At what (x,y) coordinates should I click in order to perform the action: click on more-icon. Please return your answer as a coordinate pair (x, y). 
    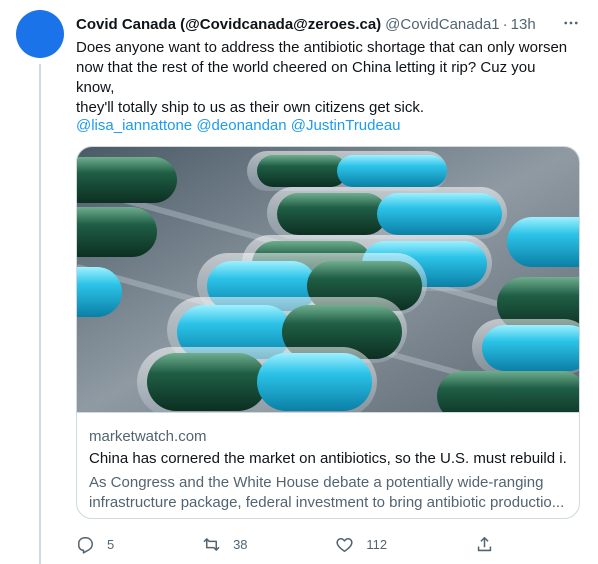
    Looking at the image, I should click on (571, 23).